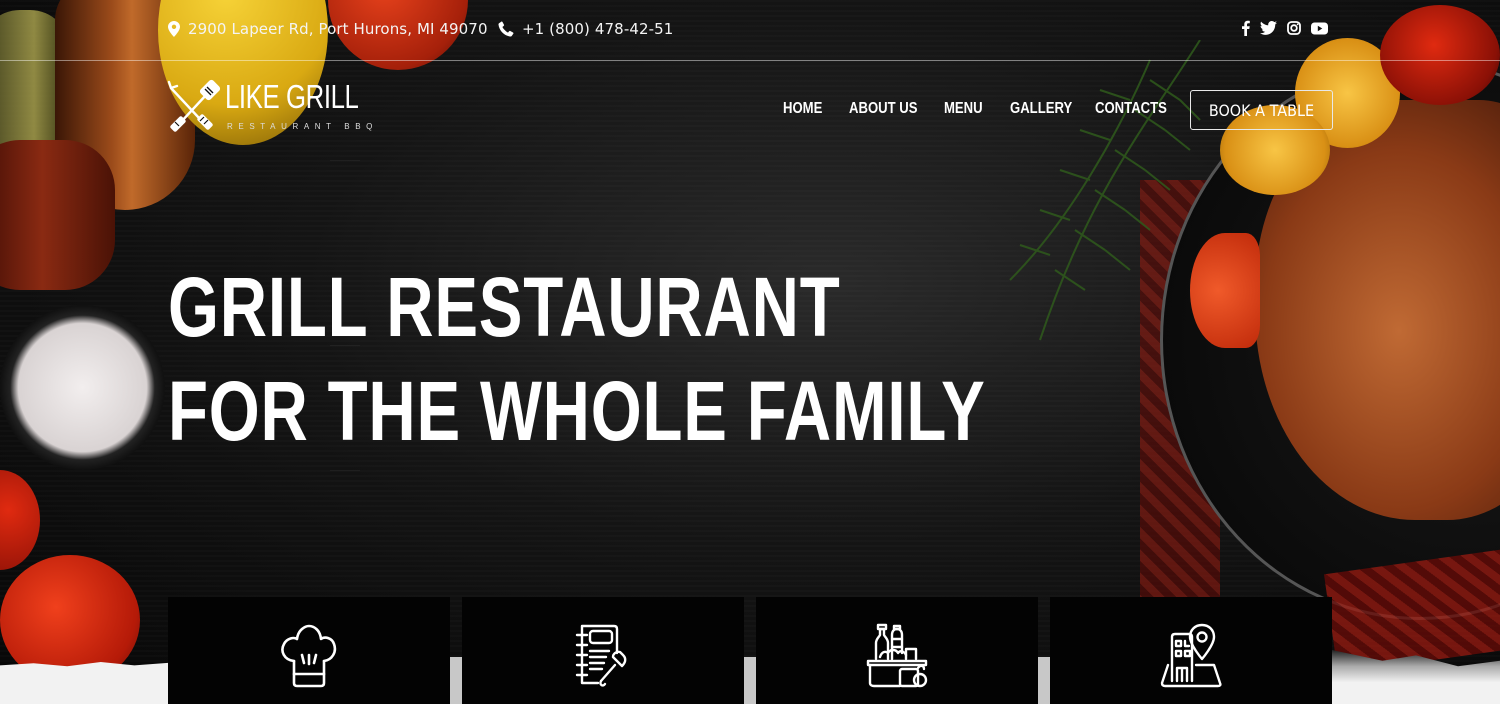 This screenshot has height=704, width=1500. I want to click on chef-hat-icon, so click(309, 656).